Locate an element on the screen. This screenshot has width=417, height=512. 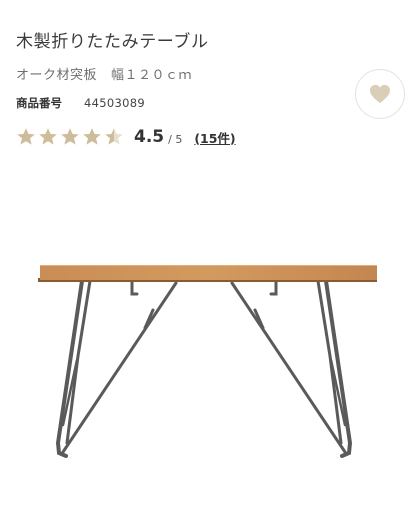
review-count-link: (15件) is located at coordinates (214, 137).